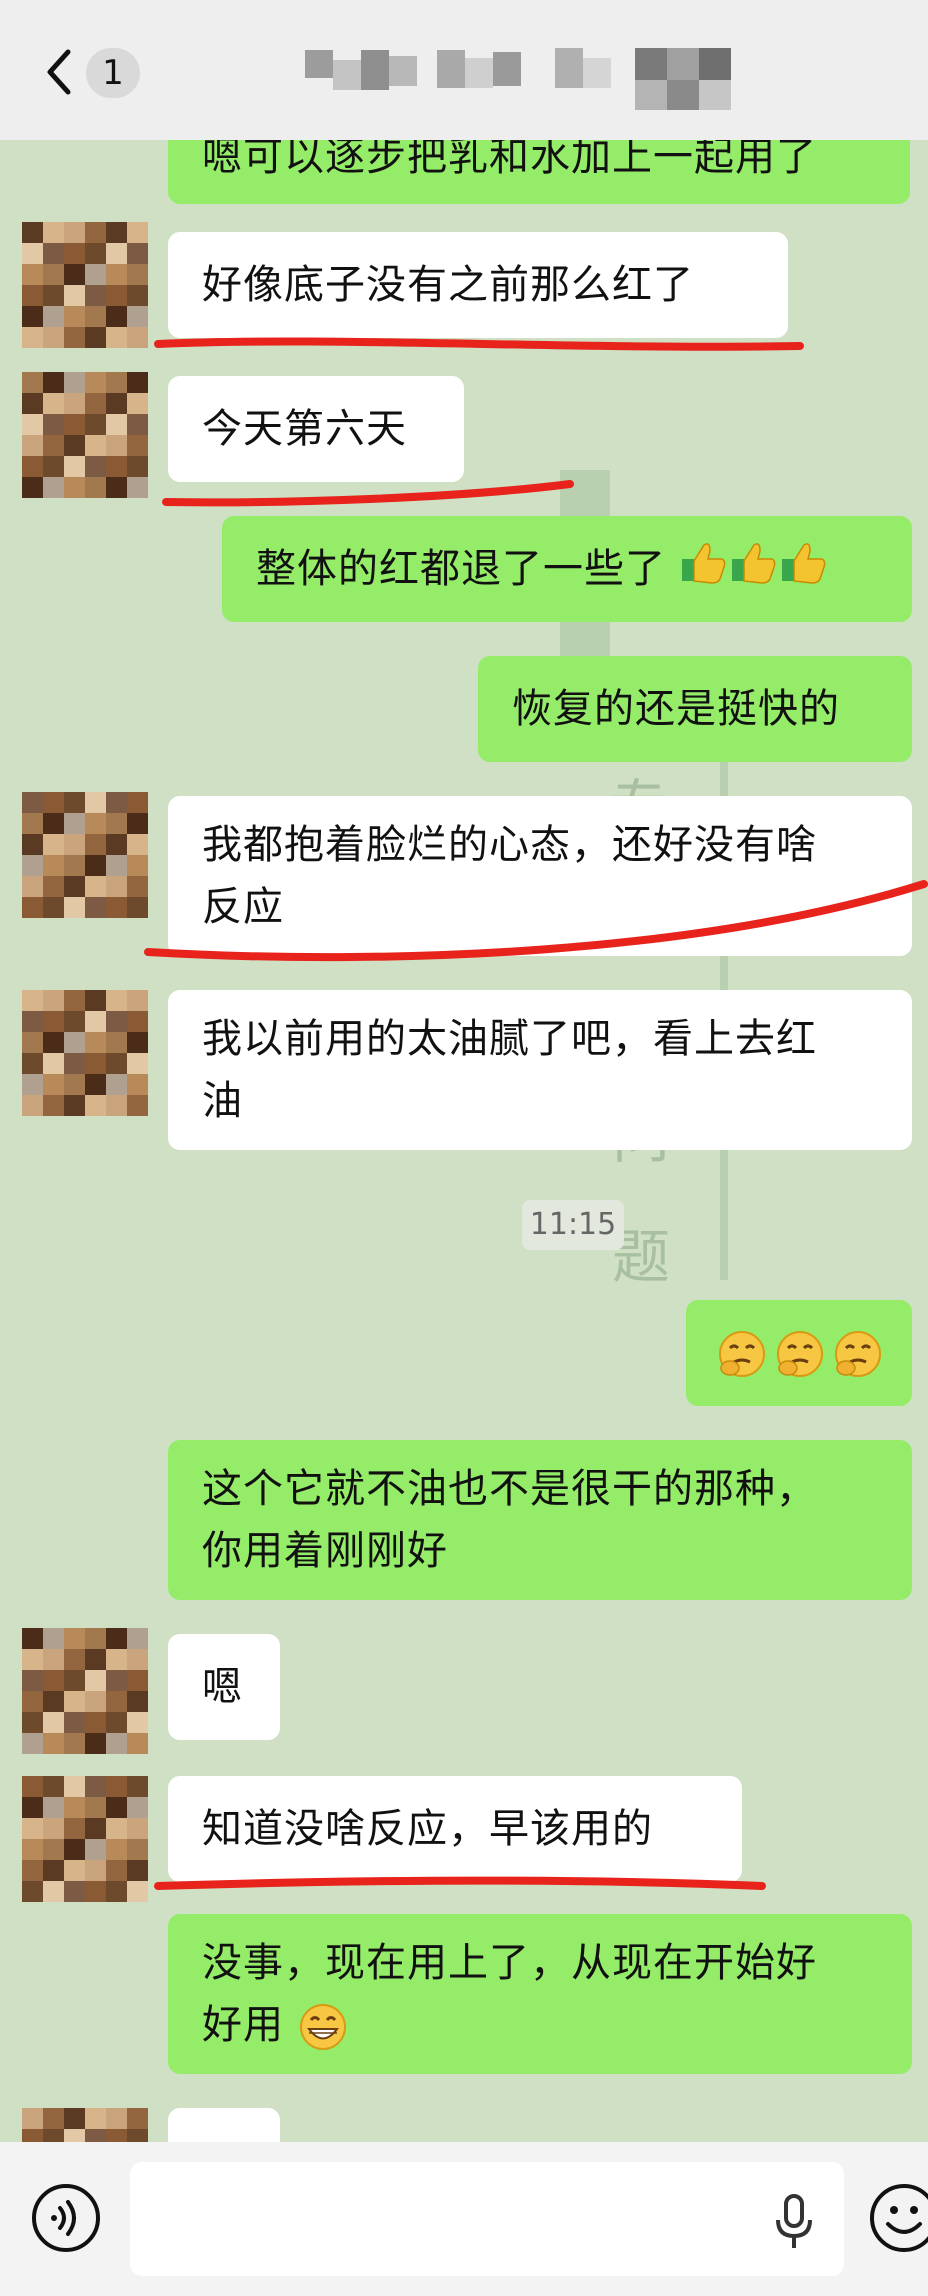  What do you see at coordinates (794, 2222) in the screenshot?
I see `microphone-icon` at bounding box center [794, 2222].